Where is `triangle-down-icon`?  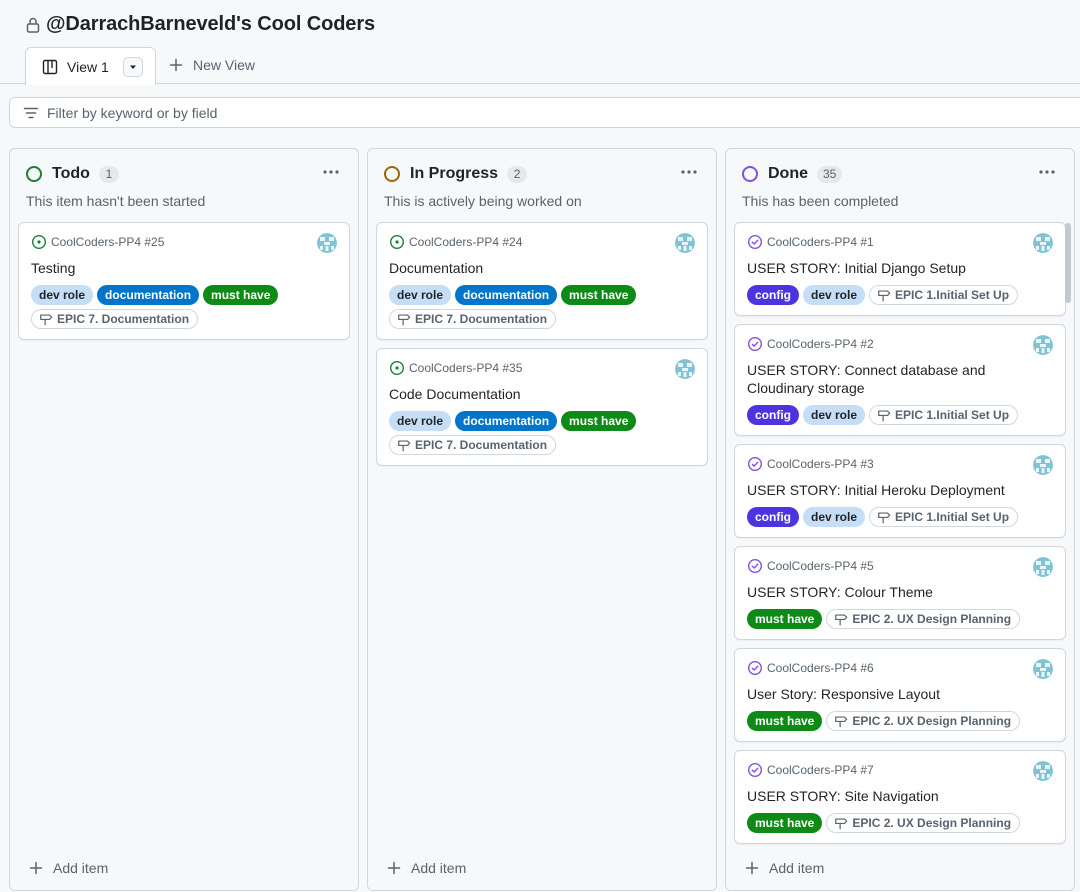
triangle-down-icon is located at coordinates (132, 67).